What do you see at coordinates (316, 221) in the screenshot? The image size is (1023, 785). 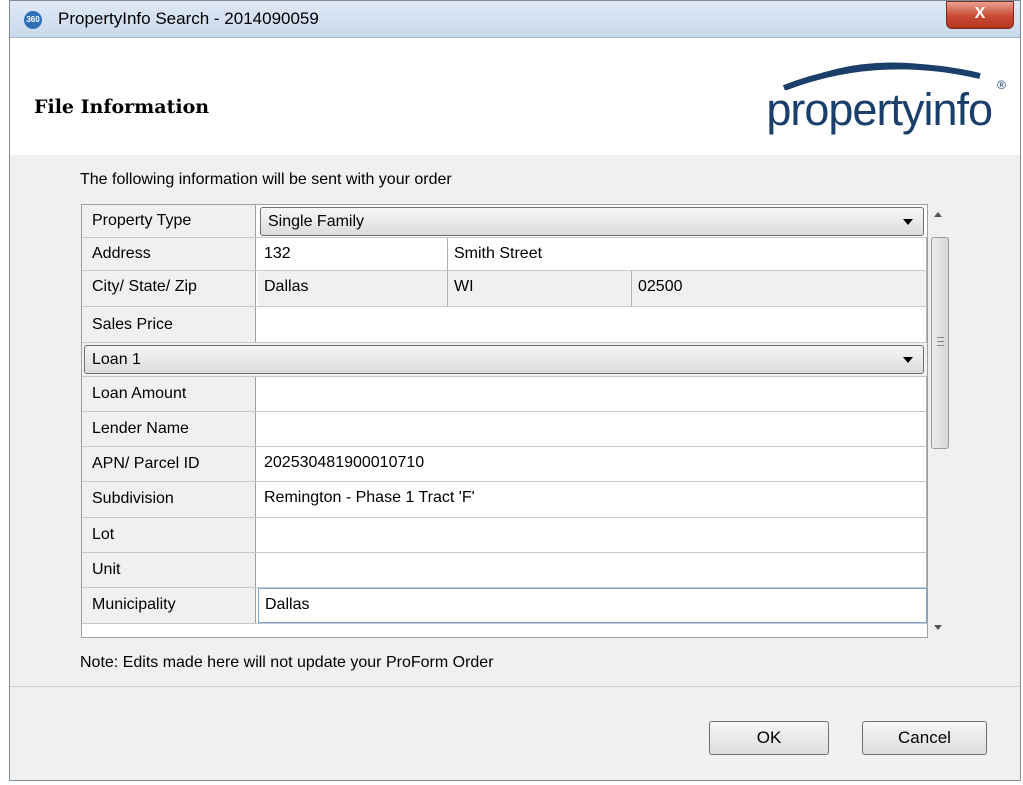 I see `property-type-value: Single Family` at bounding box center [316, 221].